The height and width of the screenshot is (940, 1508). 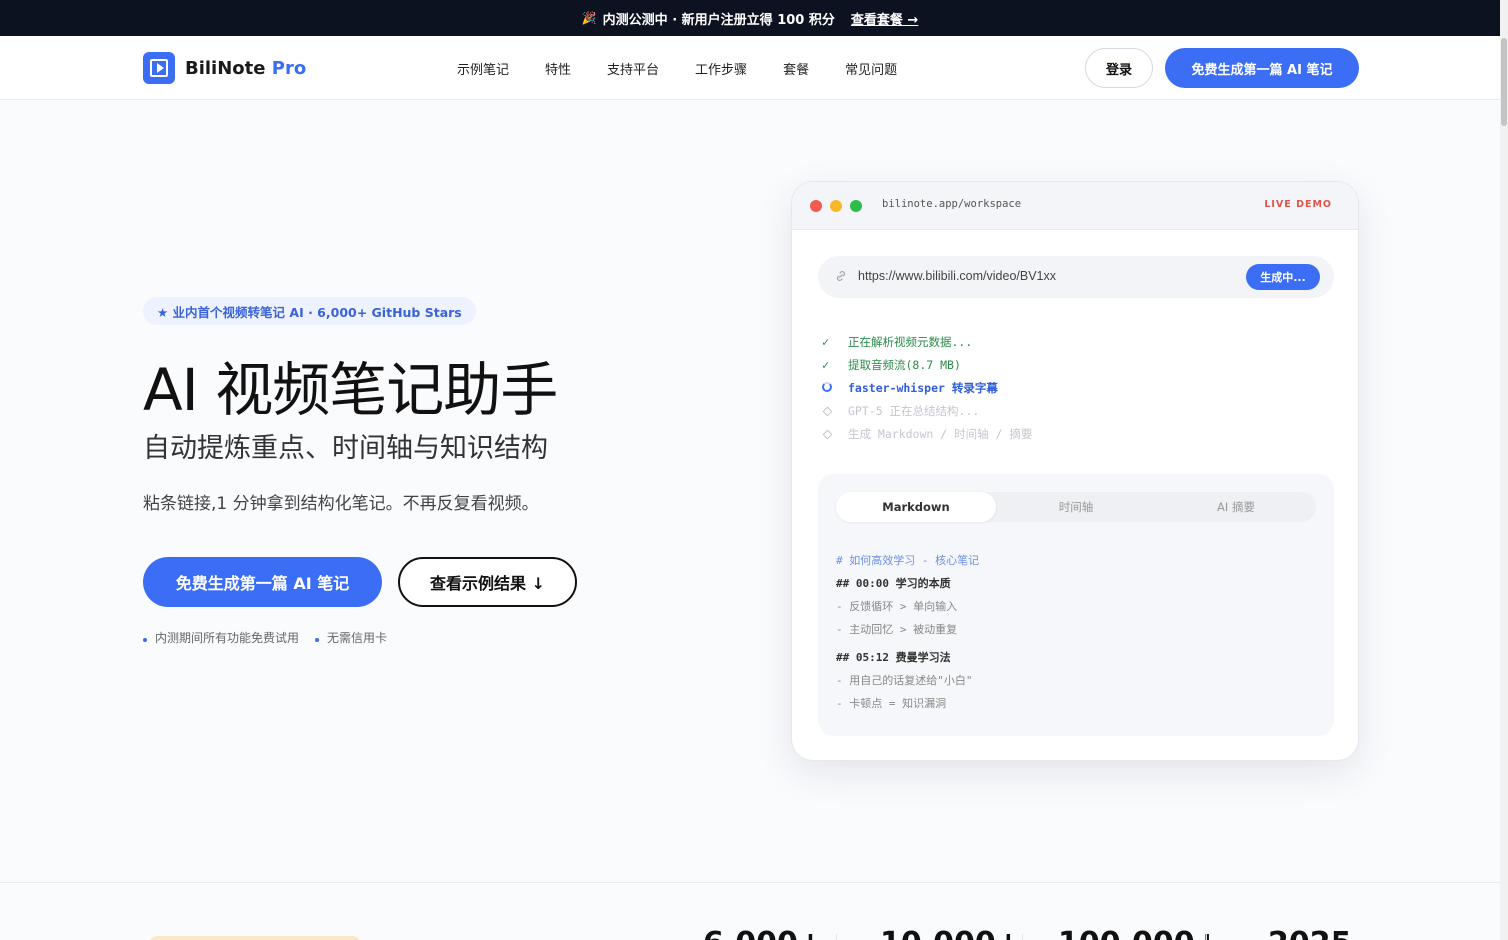 I want to click on scrollbar-thumb, so click(x=1504, y=82).